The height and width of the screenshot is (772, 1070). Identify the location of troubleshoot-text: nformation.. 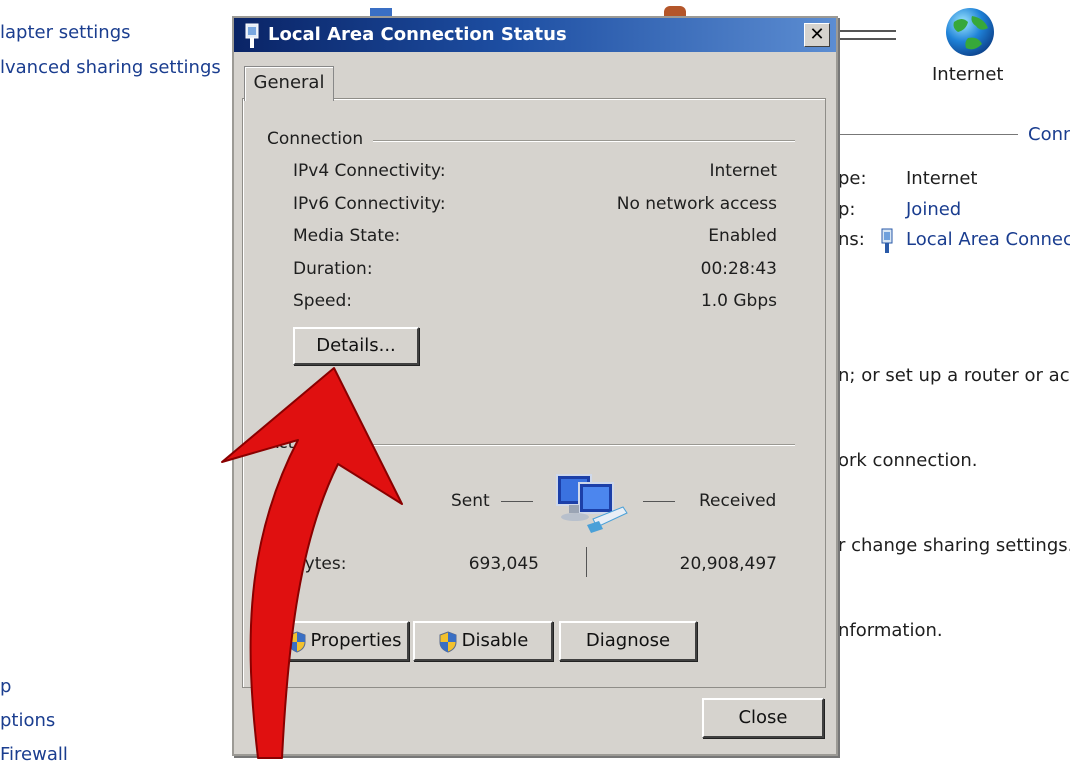
(890, 630).